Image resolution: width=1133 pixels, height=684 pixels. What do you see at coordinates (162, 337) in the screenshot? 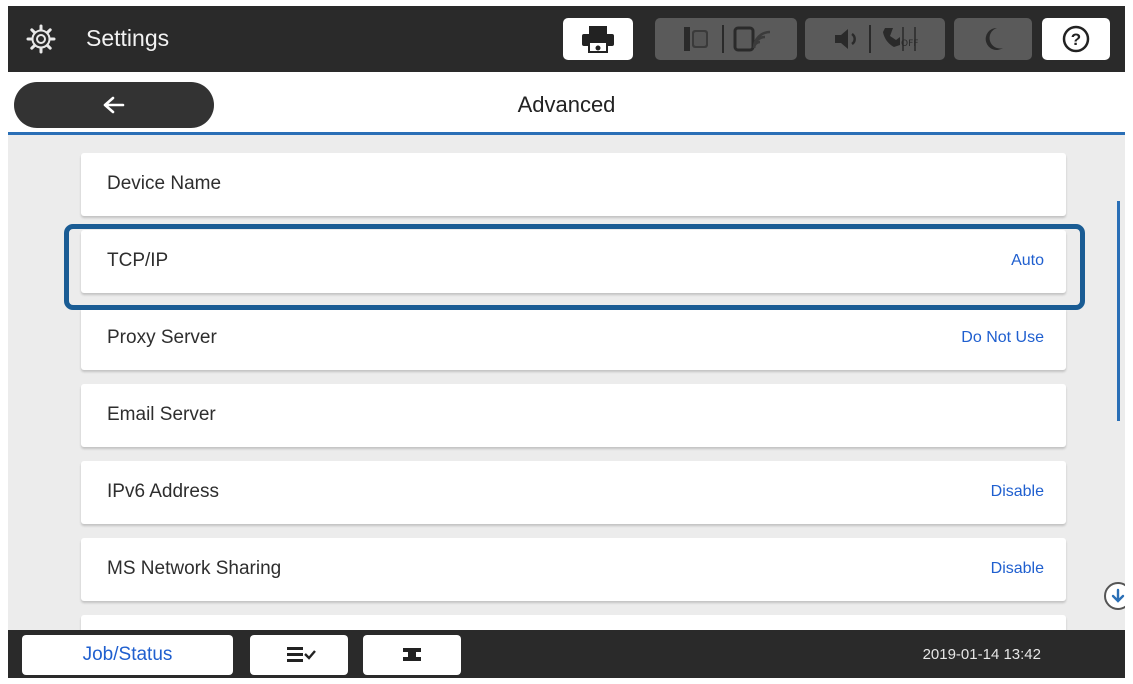
I see `list-item-label: Proxy Server` at bounding box center [162, 337].